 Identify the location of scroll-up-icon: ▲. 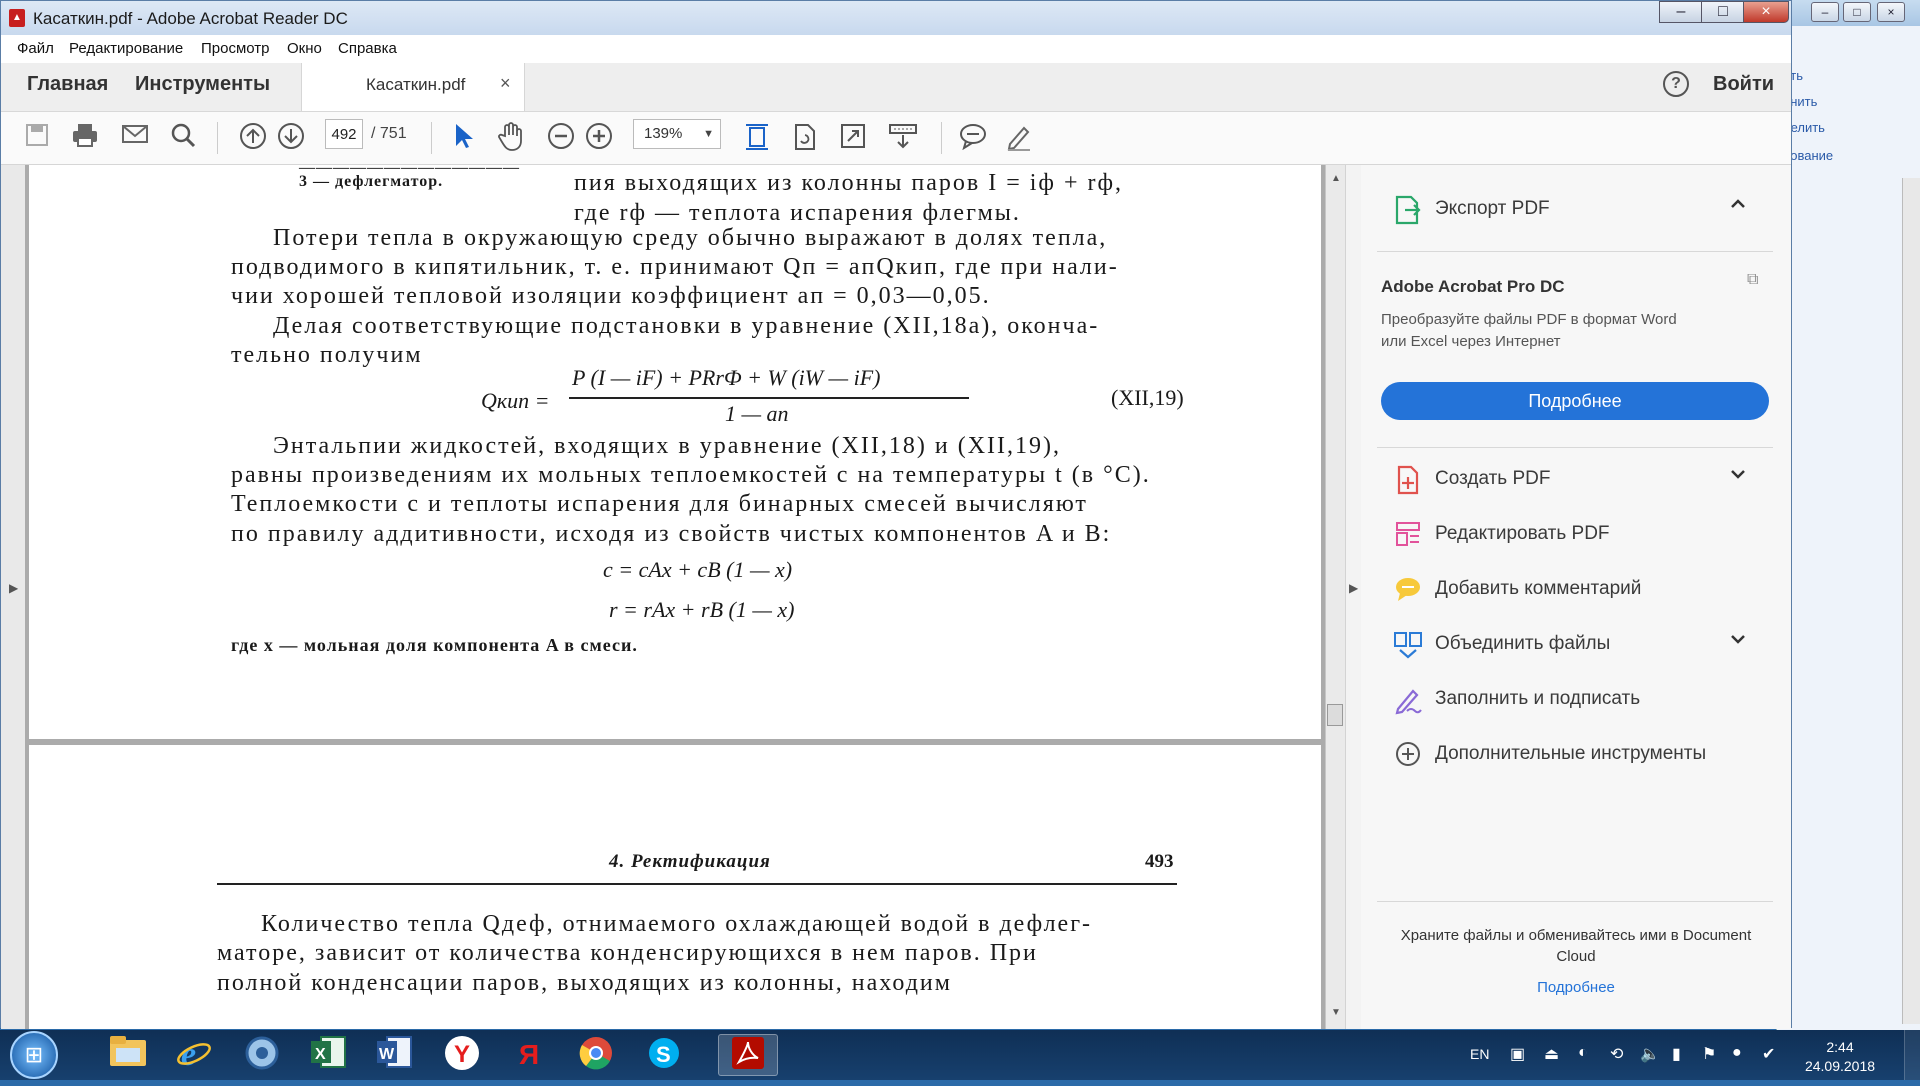
(1336, 178).